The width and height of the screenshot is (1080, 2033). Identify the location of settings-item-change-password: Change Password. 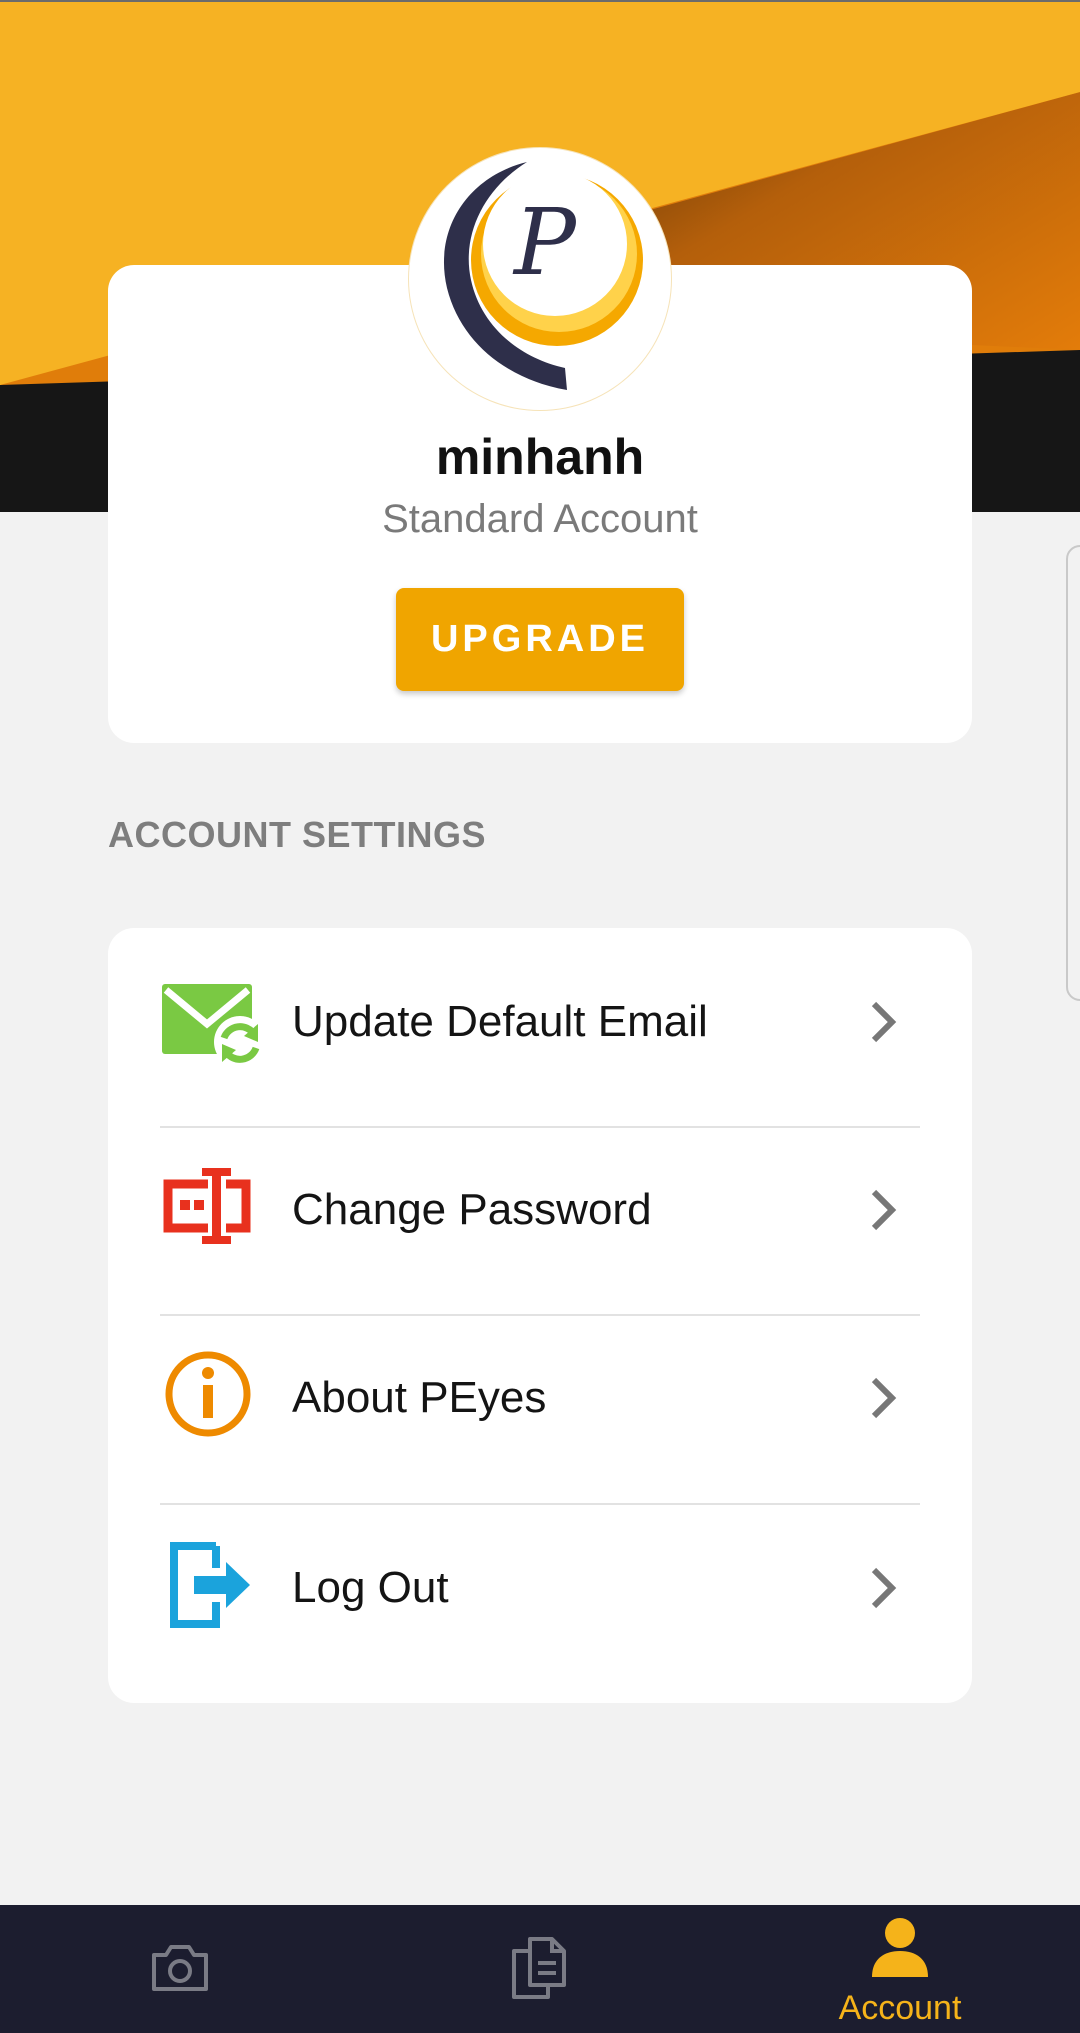
(540, 1210).